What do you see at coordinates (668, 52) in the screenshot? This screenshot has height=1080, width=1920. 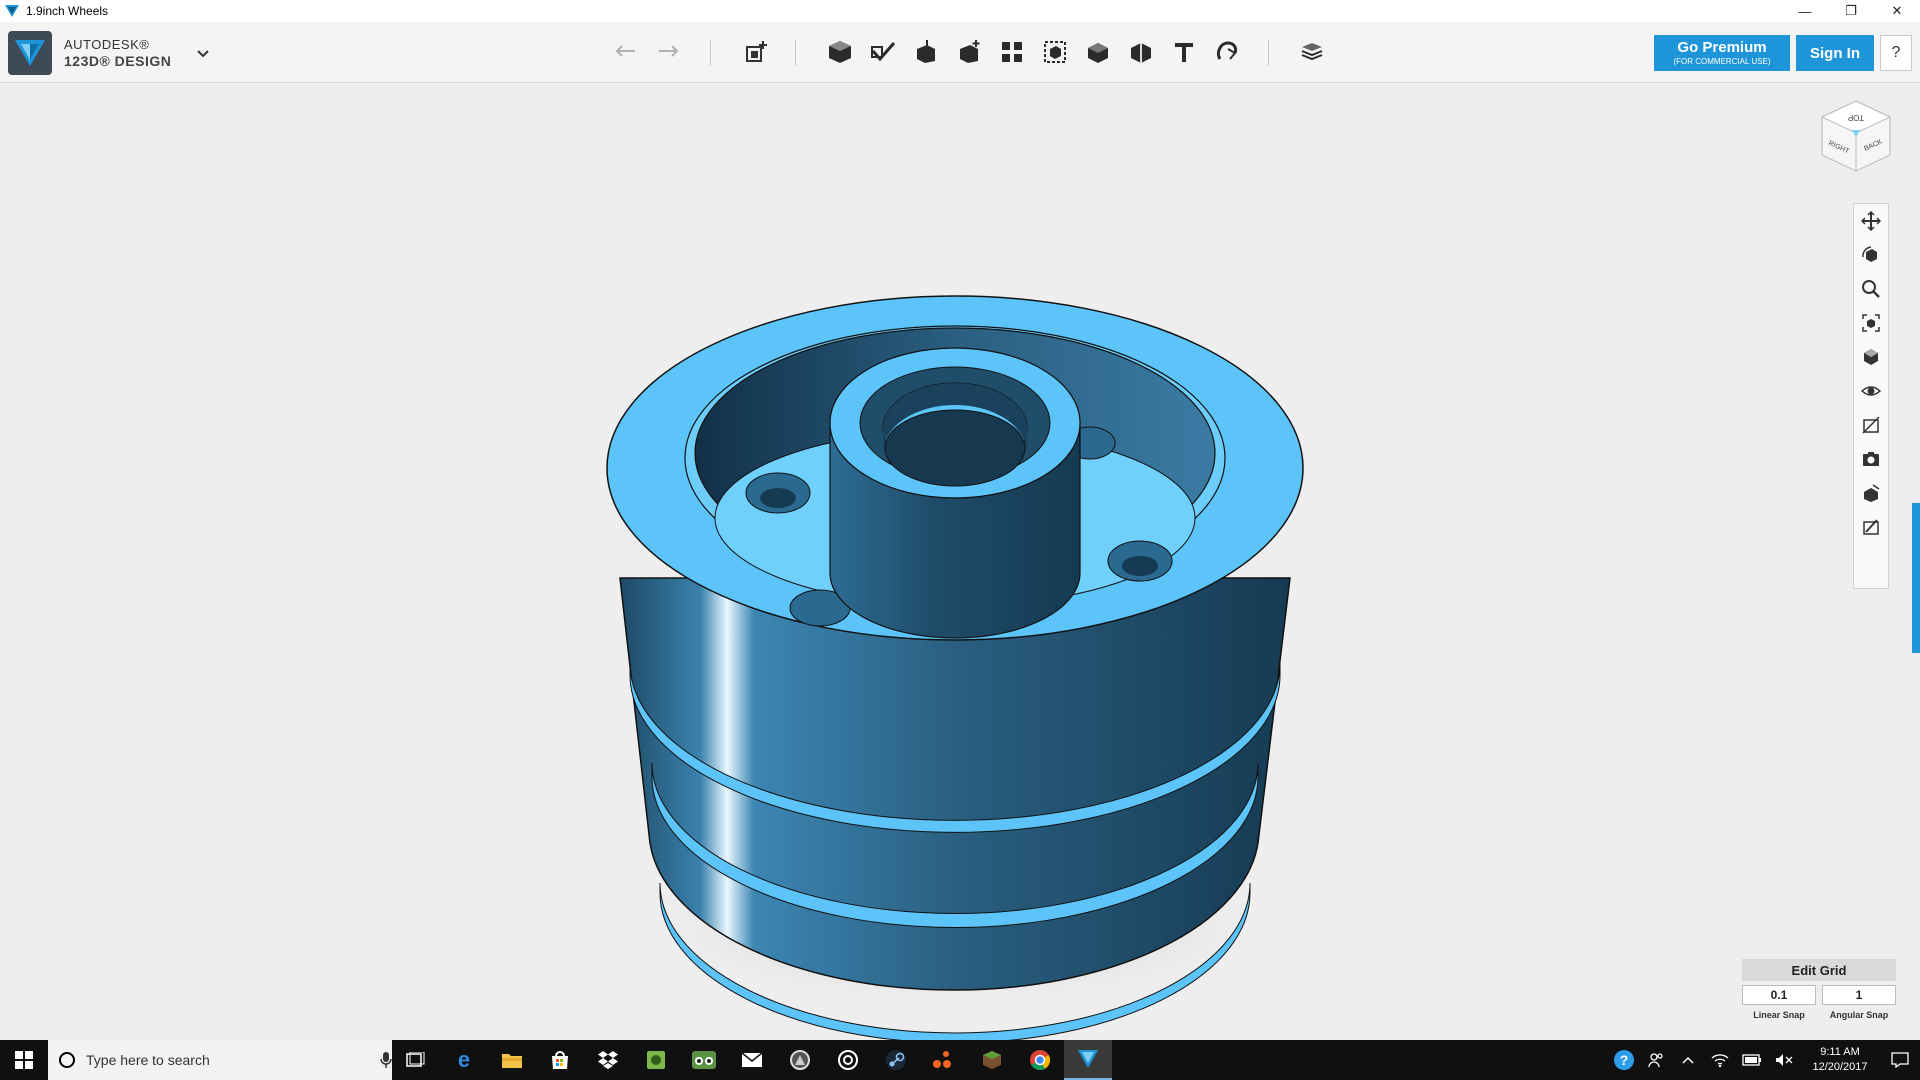 I see `redo-icon` at bounding box center [668, 52].